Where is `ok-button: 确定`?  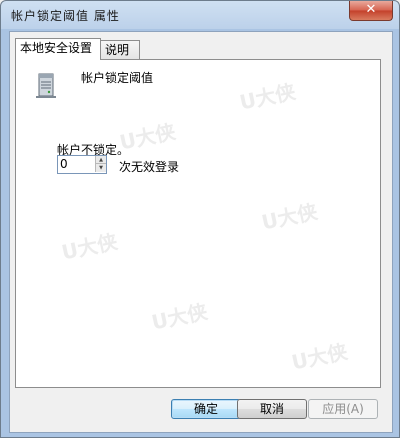 ok-button: 确定 is located at coordinates (206, 409).